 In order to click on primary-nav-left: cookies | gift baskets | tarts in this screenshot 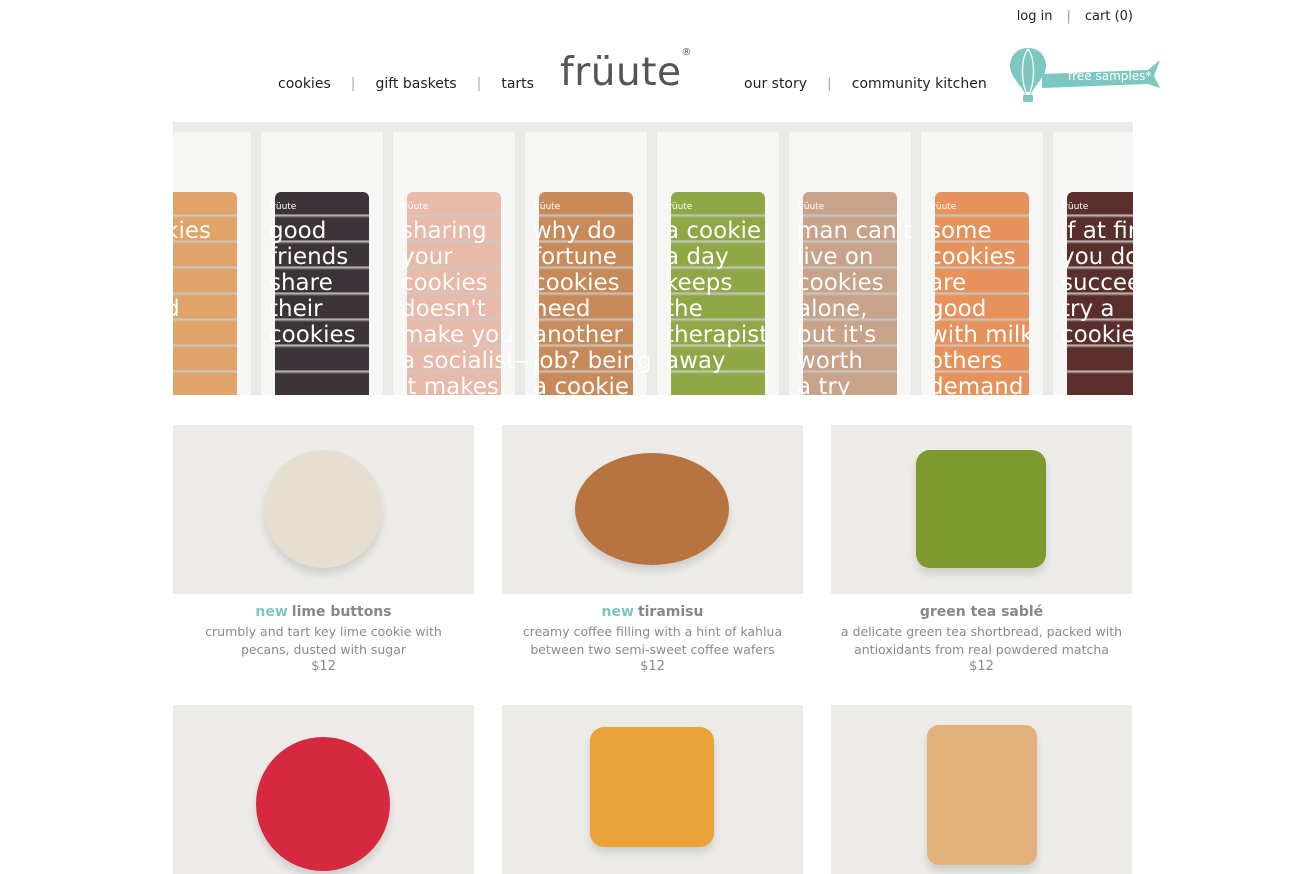, I will do `click(406, 84)`.